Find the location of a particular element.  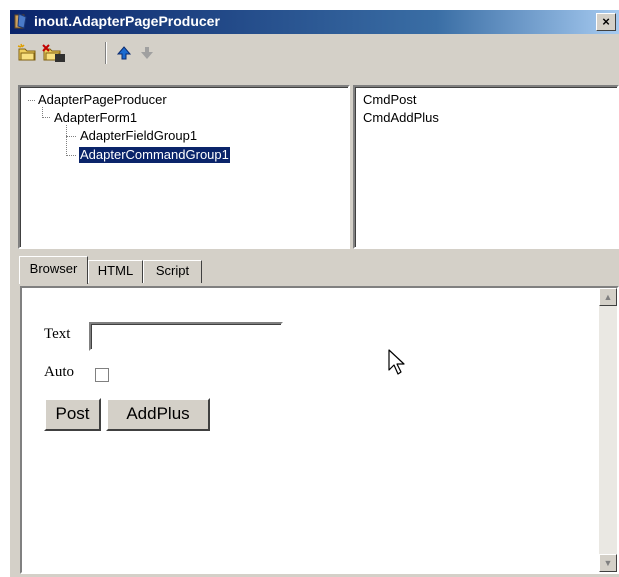

tree-item: AdapterPageProducer is located at coordinates (102, 100).